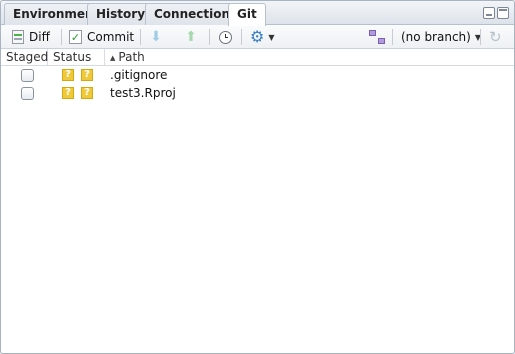 The height and width of the screenshot is (354, 515). What do you see at coordinates (247, 14) in the screenshot?
I see `tab-git: Git` at bounding box center [247, 14].